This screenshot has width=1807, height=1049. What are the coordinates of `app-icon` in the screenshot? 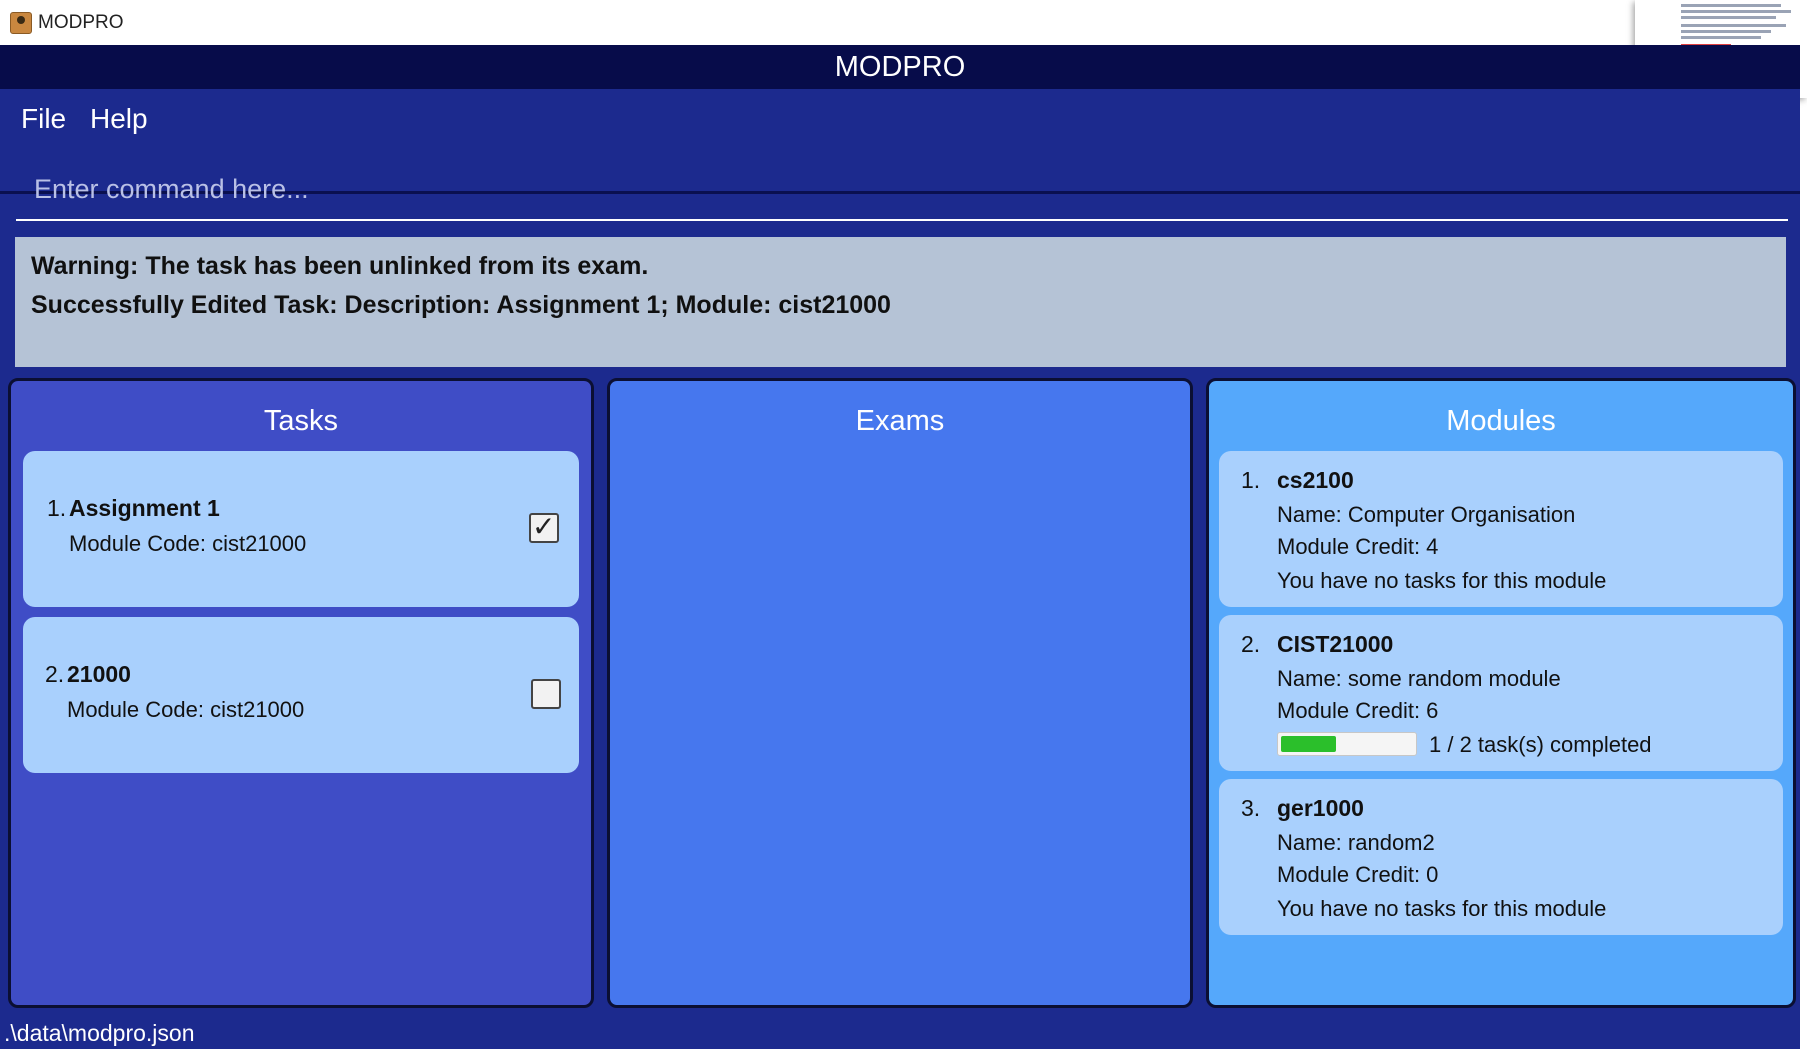 It's located at (21, 23).